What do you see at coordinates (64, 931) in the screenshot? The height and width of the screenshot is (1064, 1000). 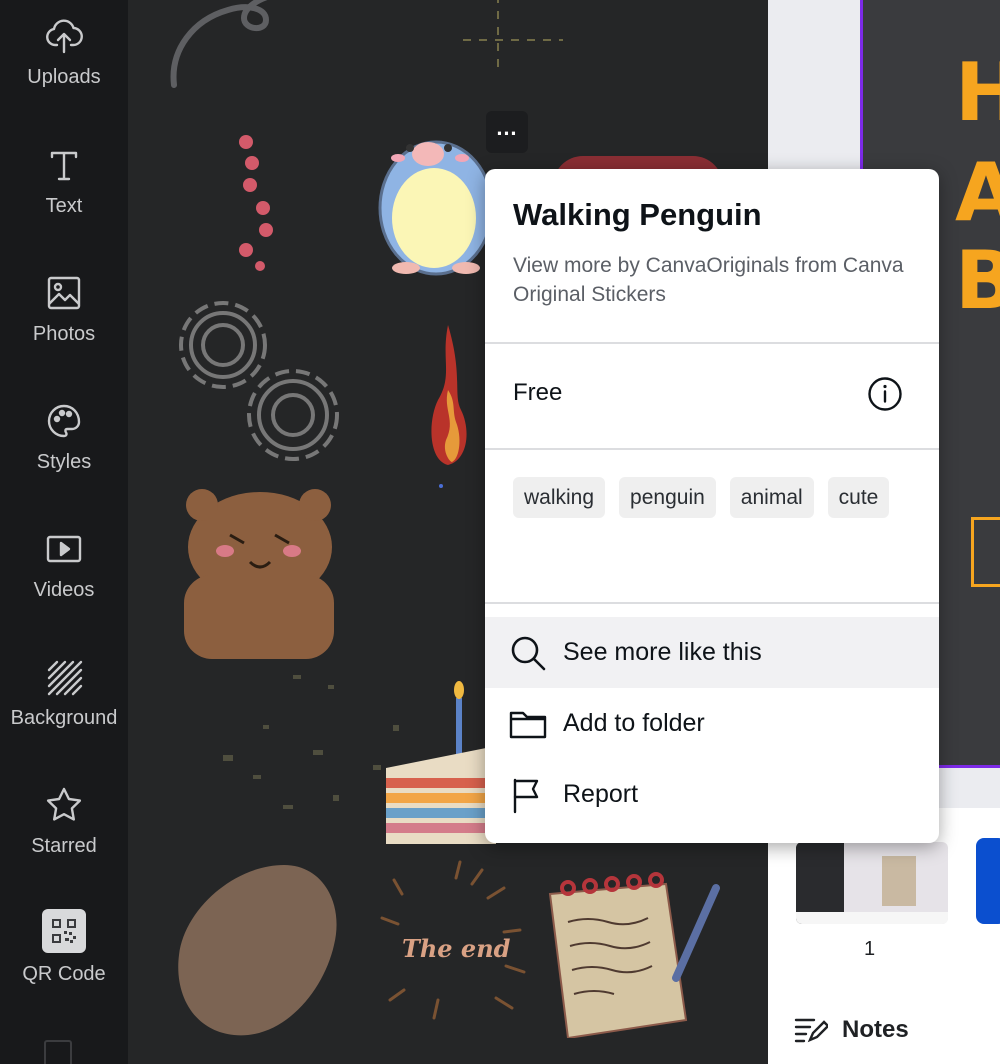 I see `qr-code-icon` at bounding box center [64, 931].